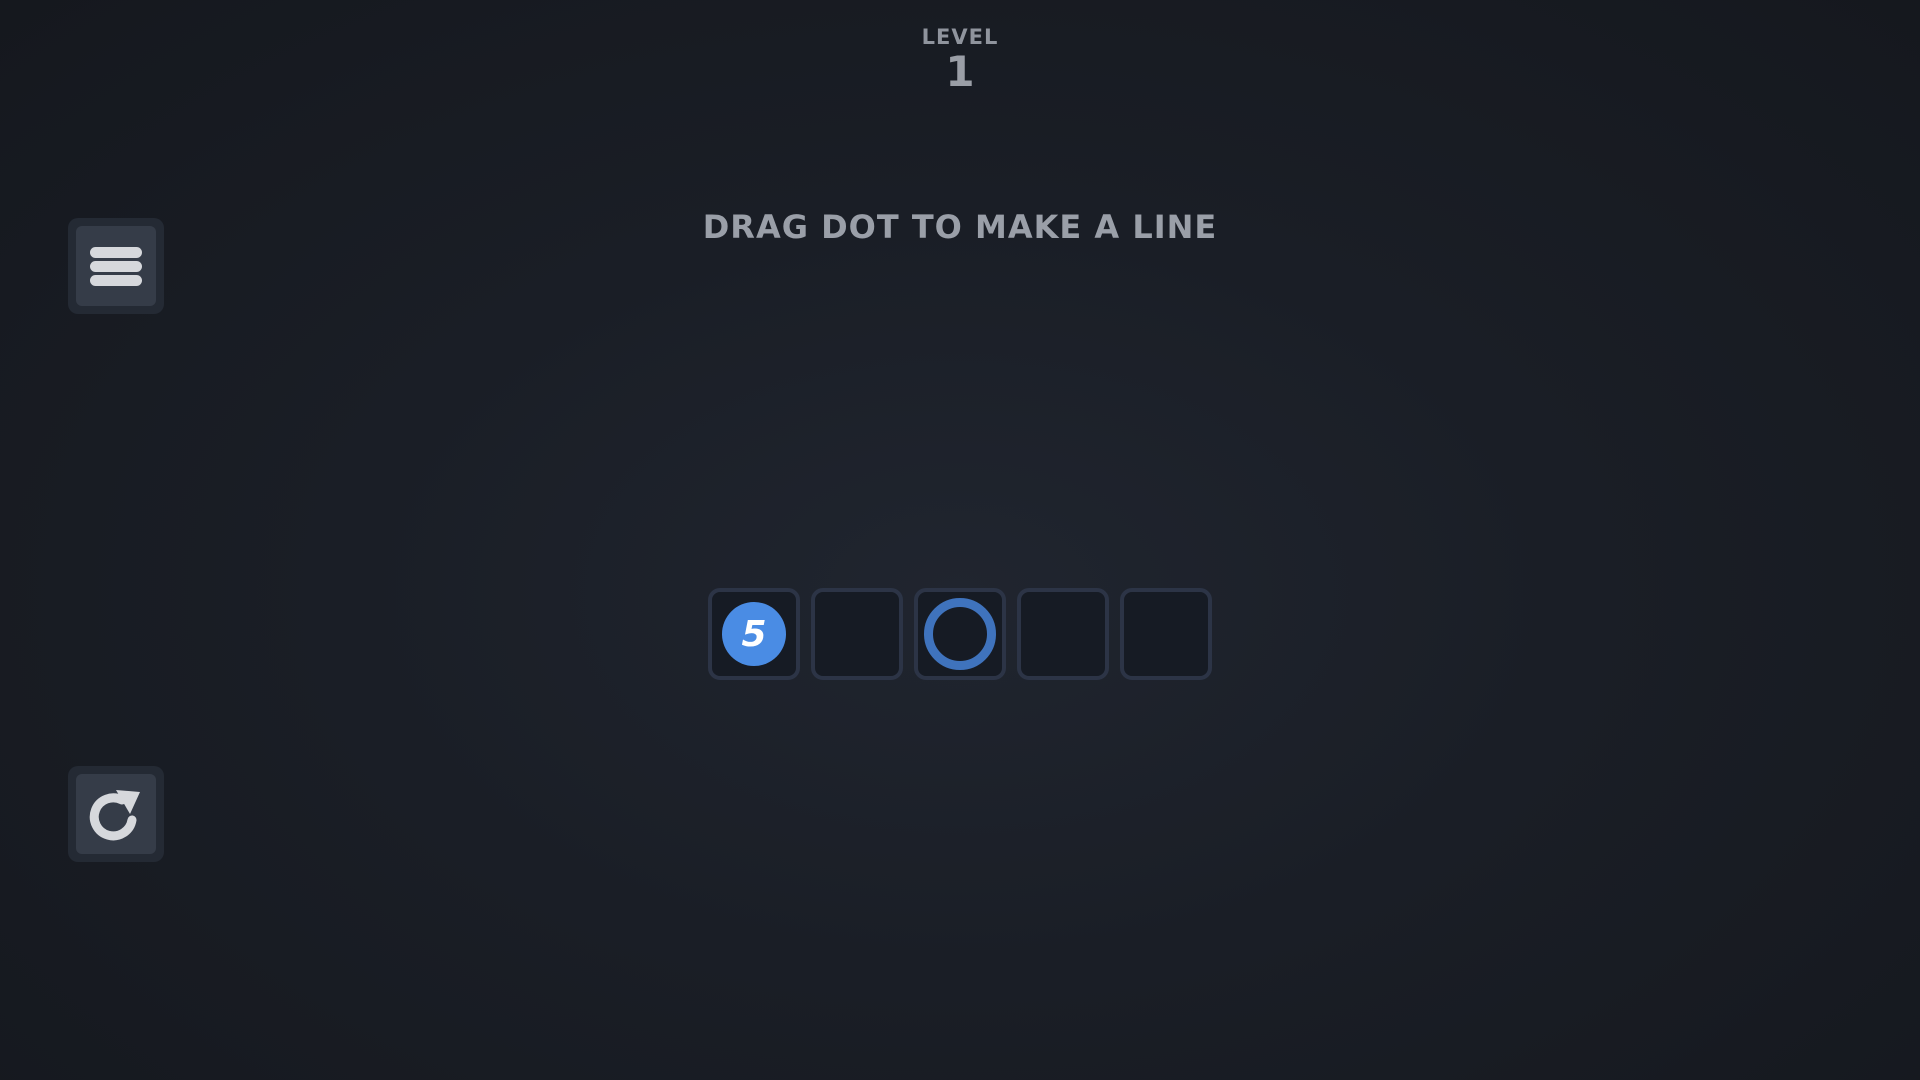  I want to click on restart-icon, so click(116, 814).